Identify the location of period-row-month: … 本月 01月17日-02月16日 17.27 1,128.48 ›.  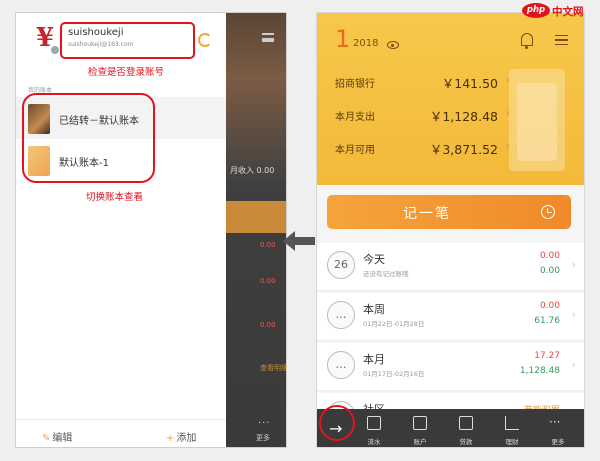
(450, 367).